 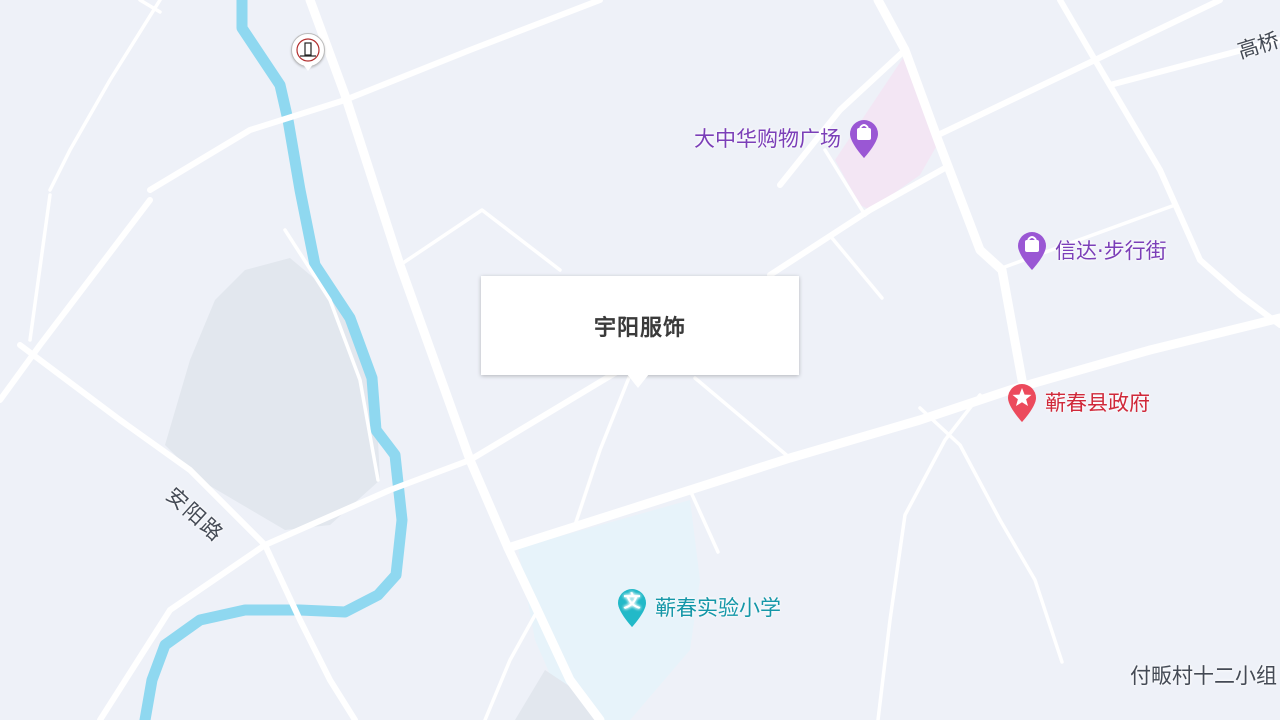 I want to click on poi-label: 信达·步行街, so click(x=1111, y=251).